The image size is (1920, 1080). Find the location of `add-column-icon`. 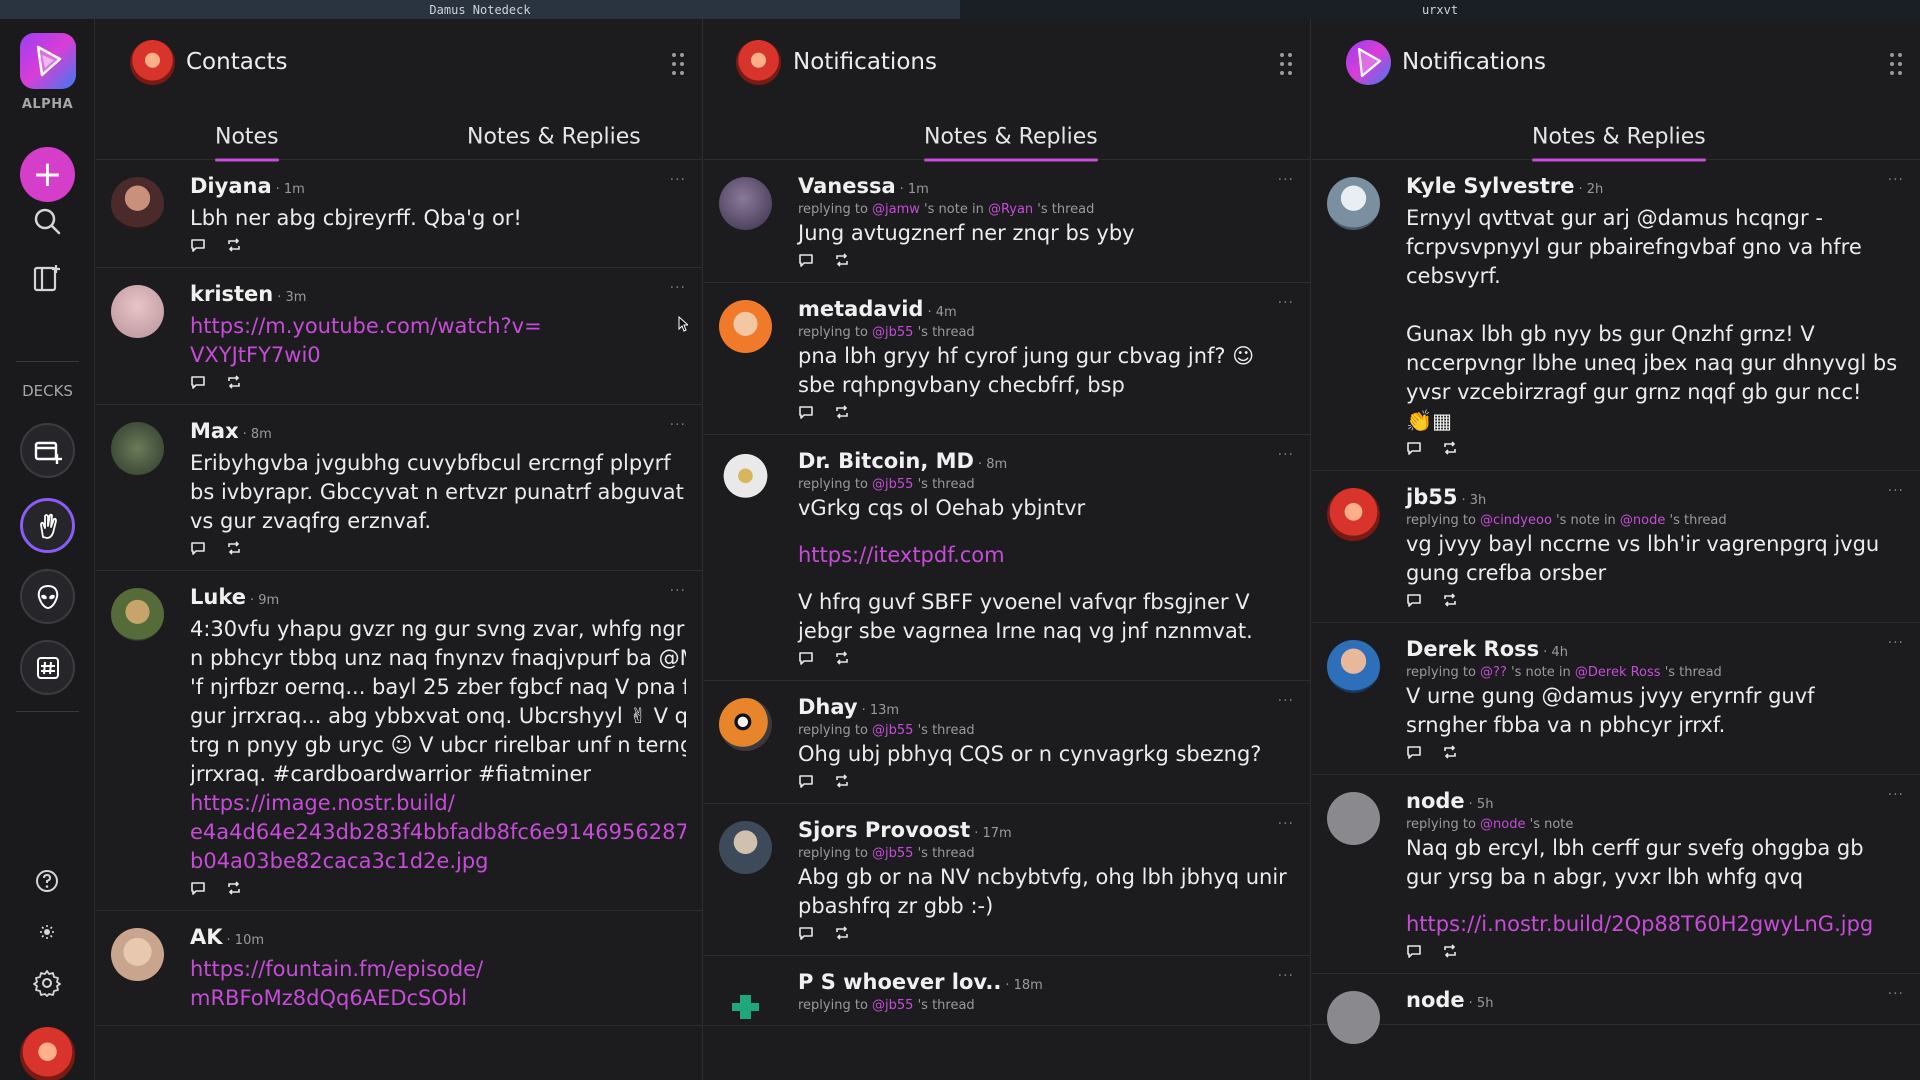

add-column-icon is located at coordinates (47, 278).